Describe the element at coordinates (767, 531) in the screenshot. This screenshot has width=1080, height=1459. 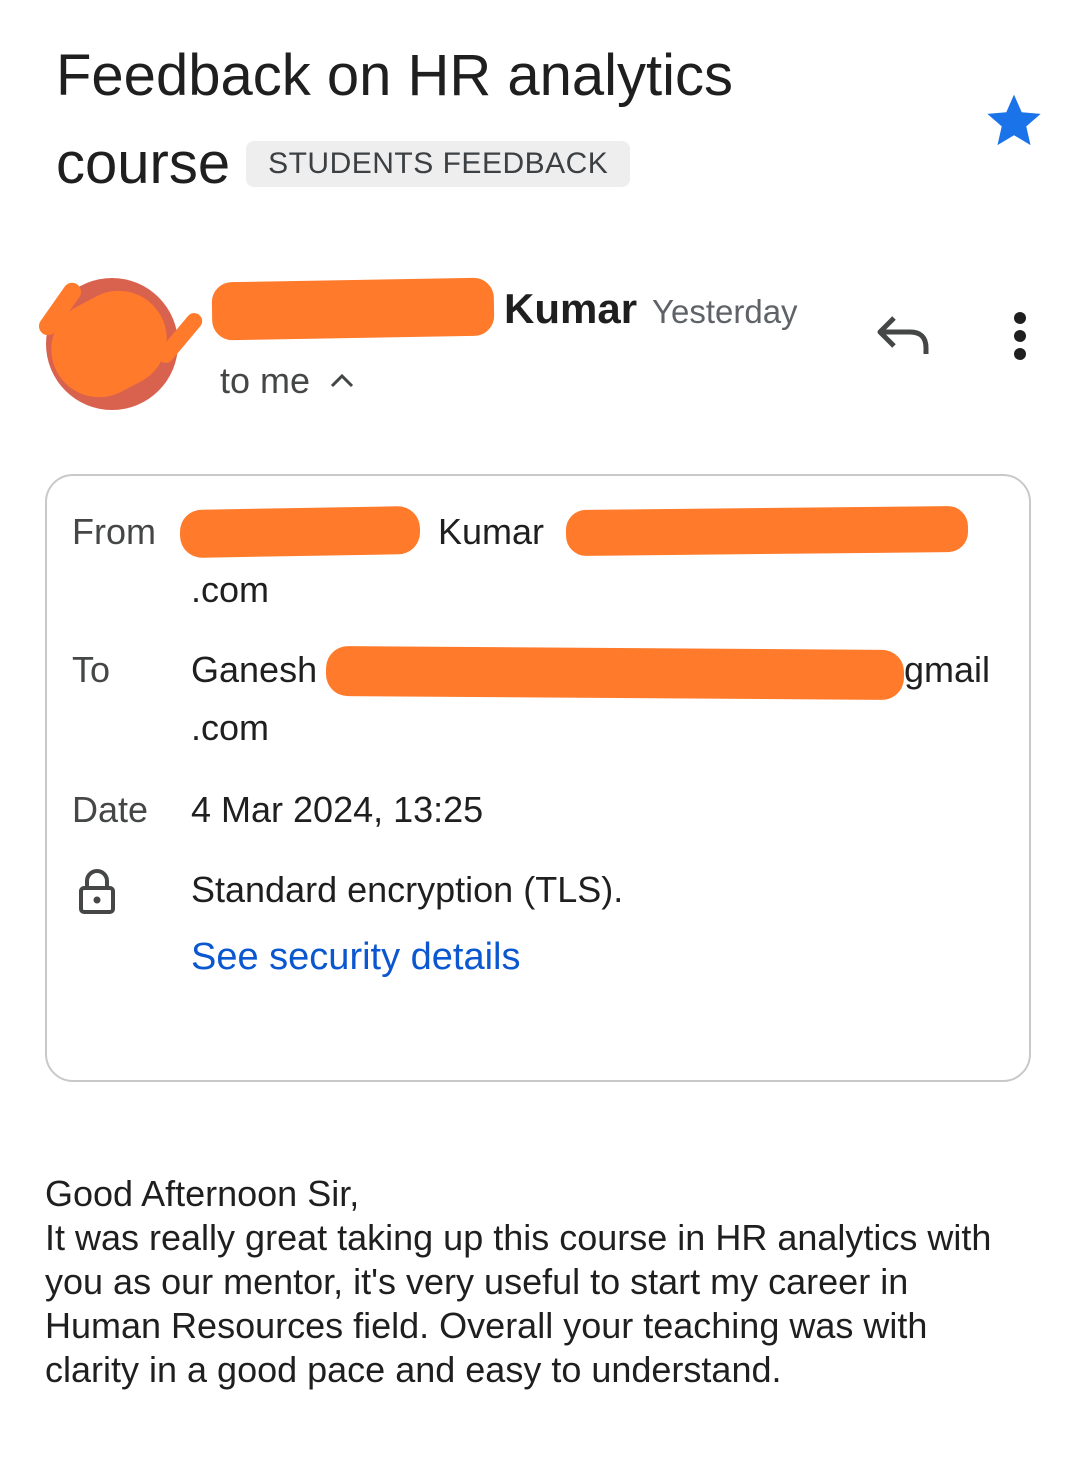
I see `from-email-redaction` at that location.